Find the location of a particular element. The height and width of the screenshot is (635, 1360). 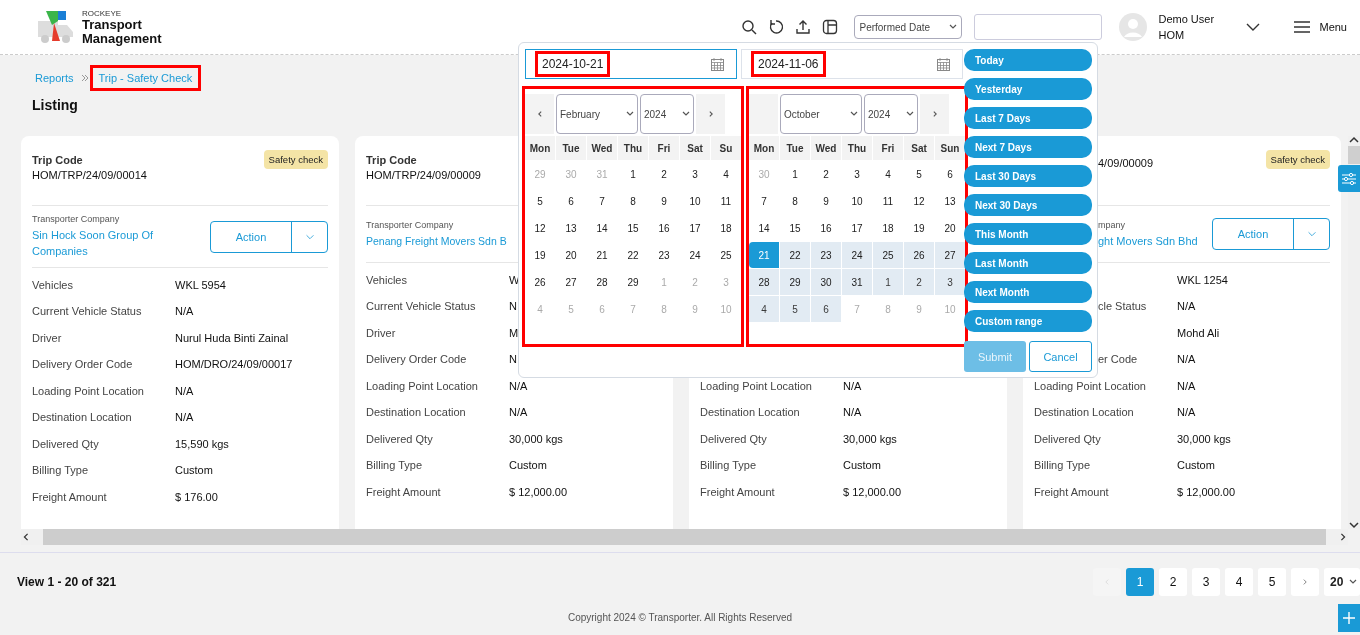

page-button: 3 is located at coordinates (1206, 582).